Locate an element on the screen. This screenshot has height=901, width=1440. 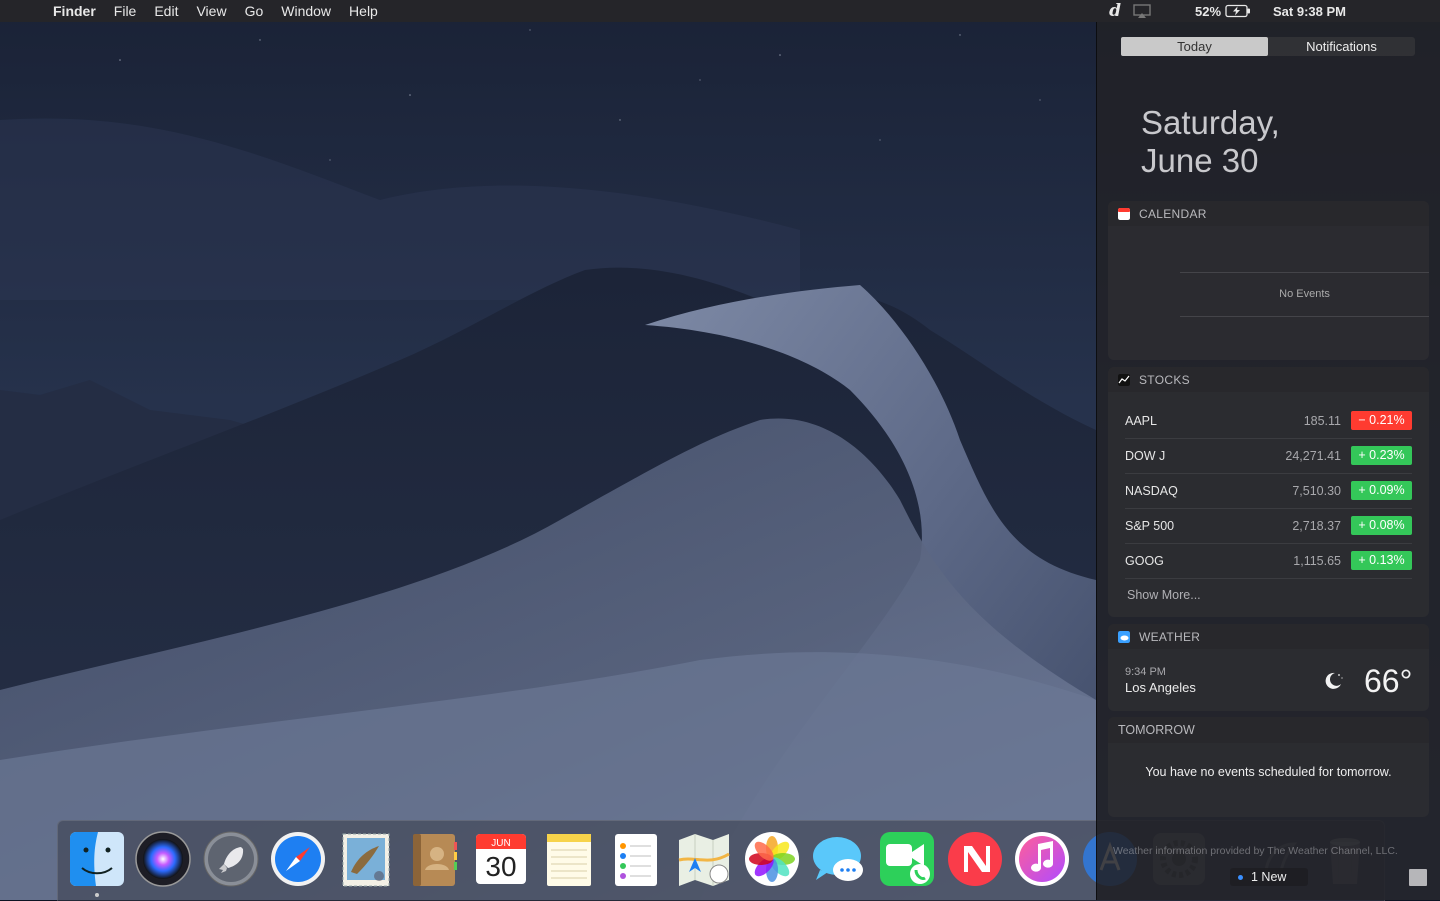
dock-mail is located at coordinates (366, 859).